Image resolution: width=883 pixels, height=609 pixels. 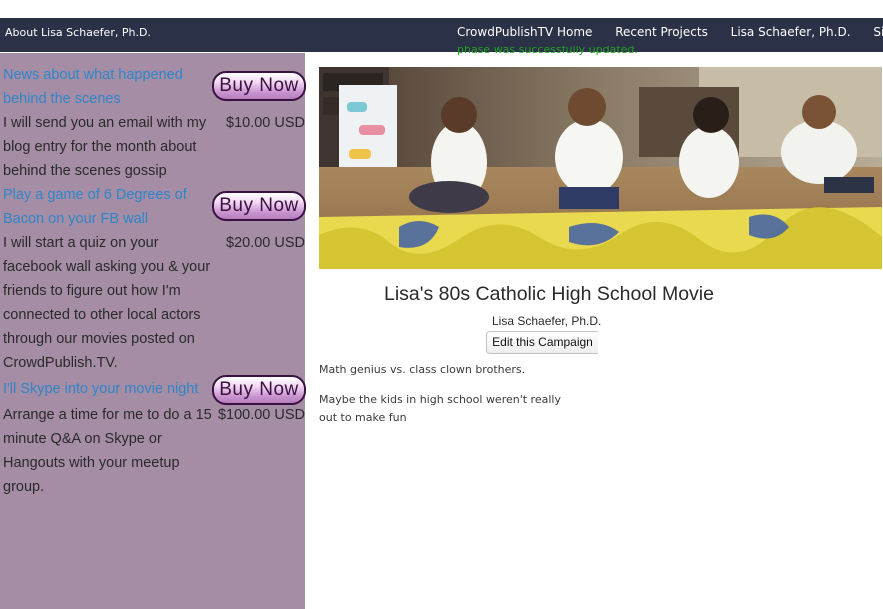 I want to click on edit-campaign-button: Edit this Campaign, so click(x=542, y=342).